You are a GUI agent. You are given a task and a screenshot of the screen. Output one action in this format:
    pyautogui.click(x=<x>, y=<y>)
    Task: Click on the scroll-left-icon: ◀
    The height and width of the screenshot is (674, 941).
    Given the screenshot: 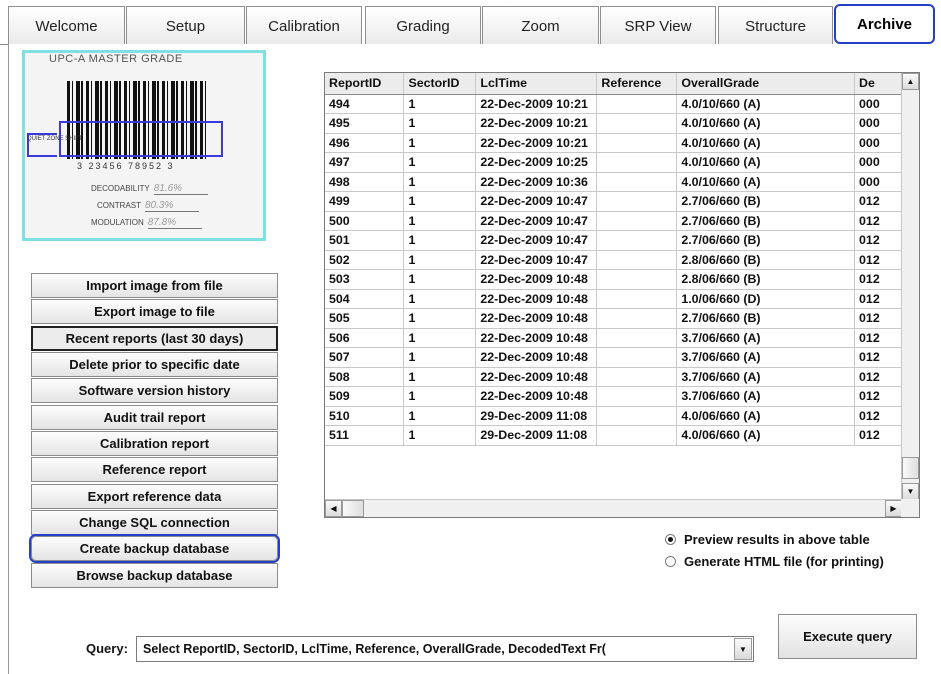 What is the action you would take?
    pyautogui.click(x=333, y=508)
    